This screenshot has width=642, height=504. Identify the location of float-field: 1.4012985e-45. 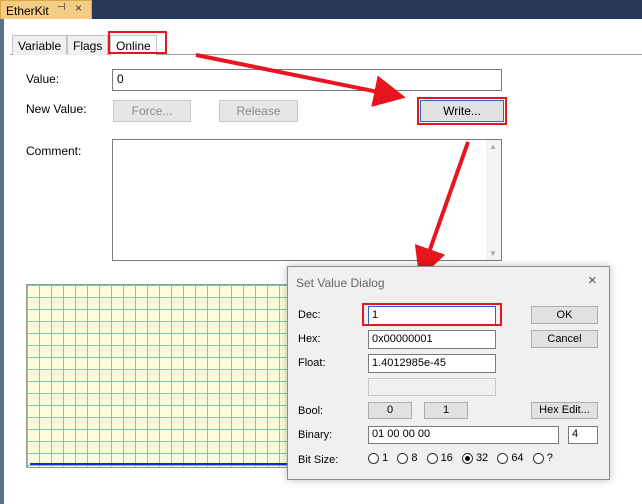
(432, 363).